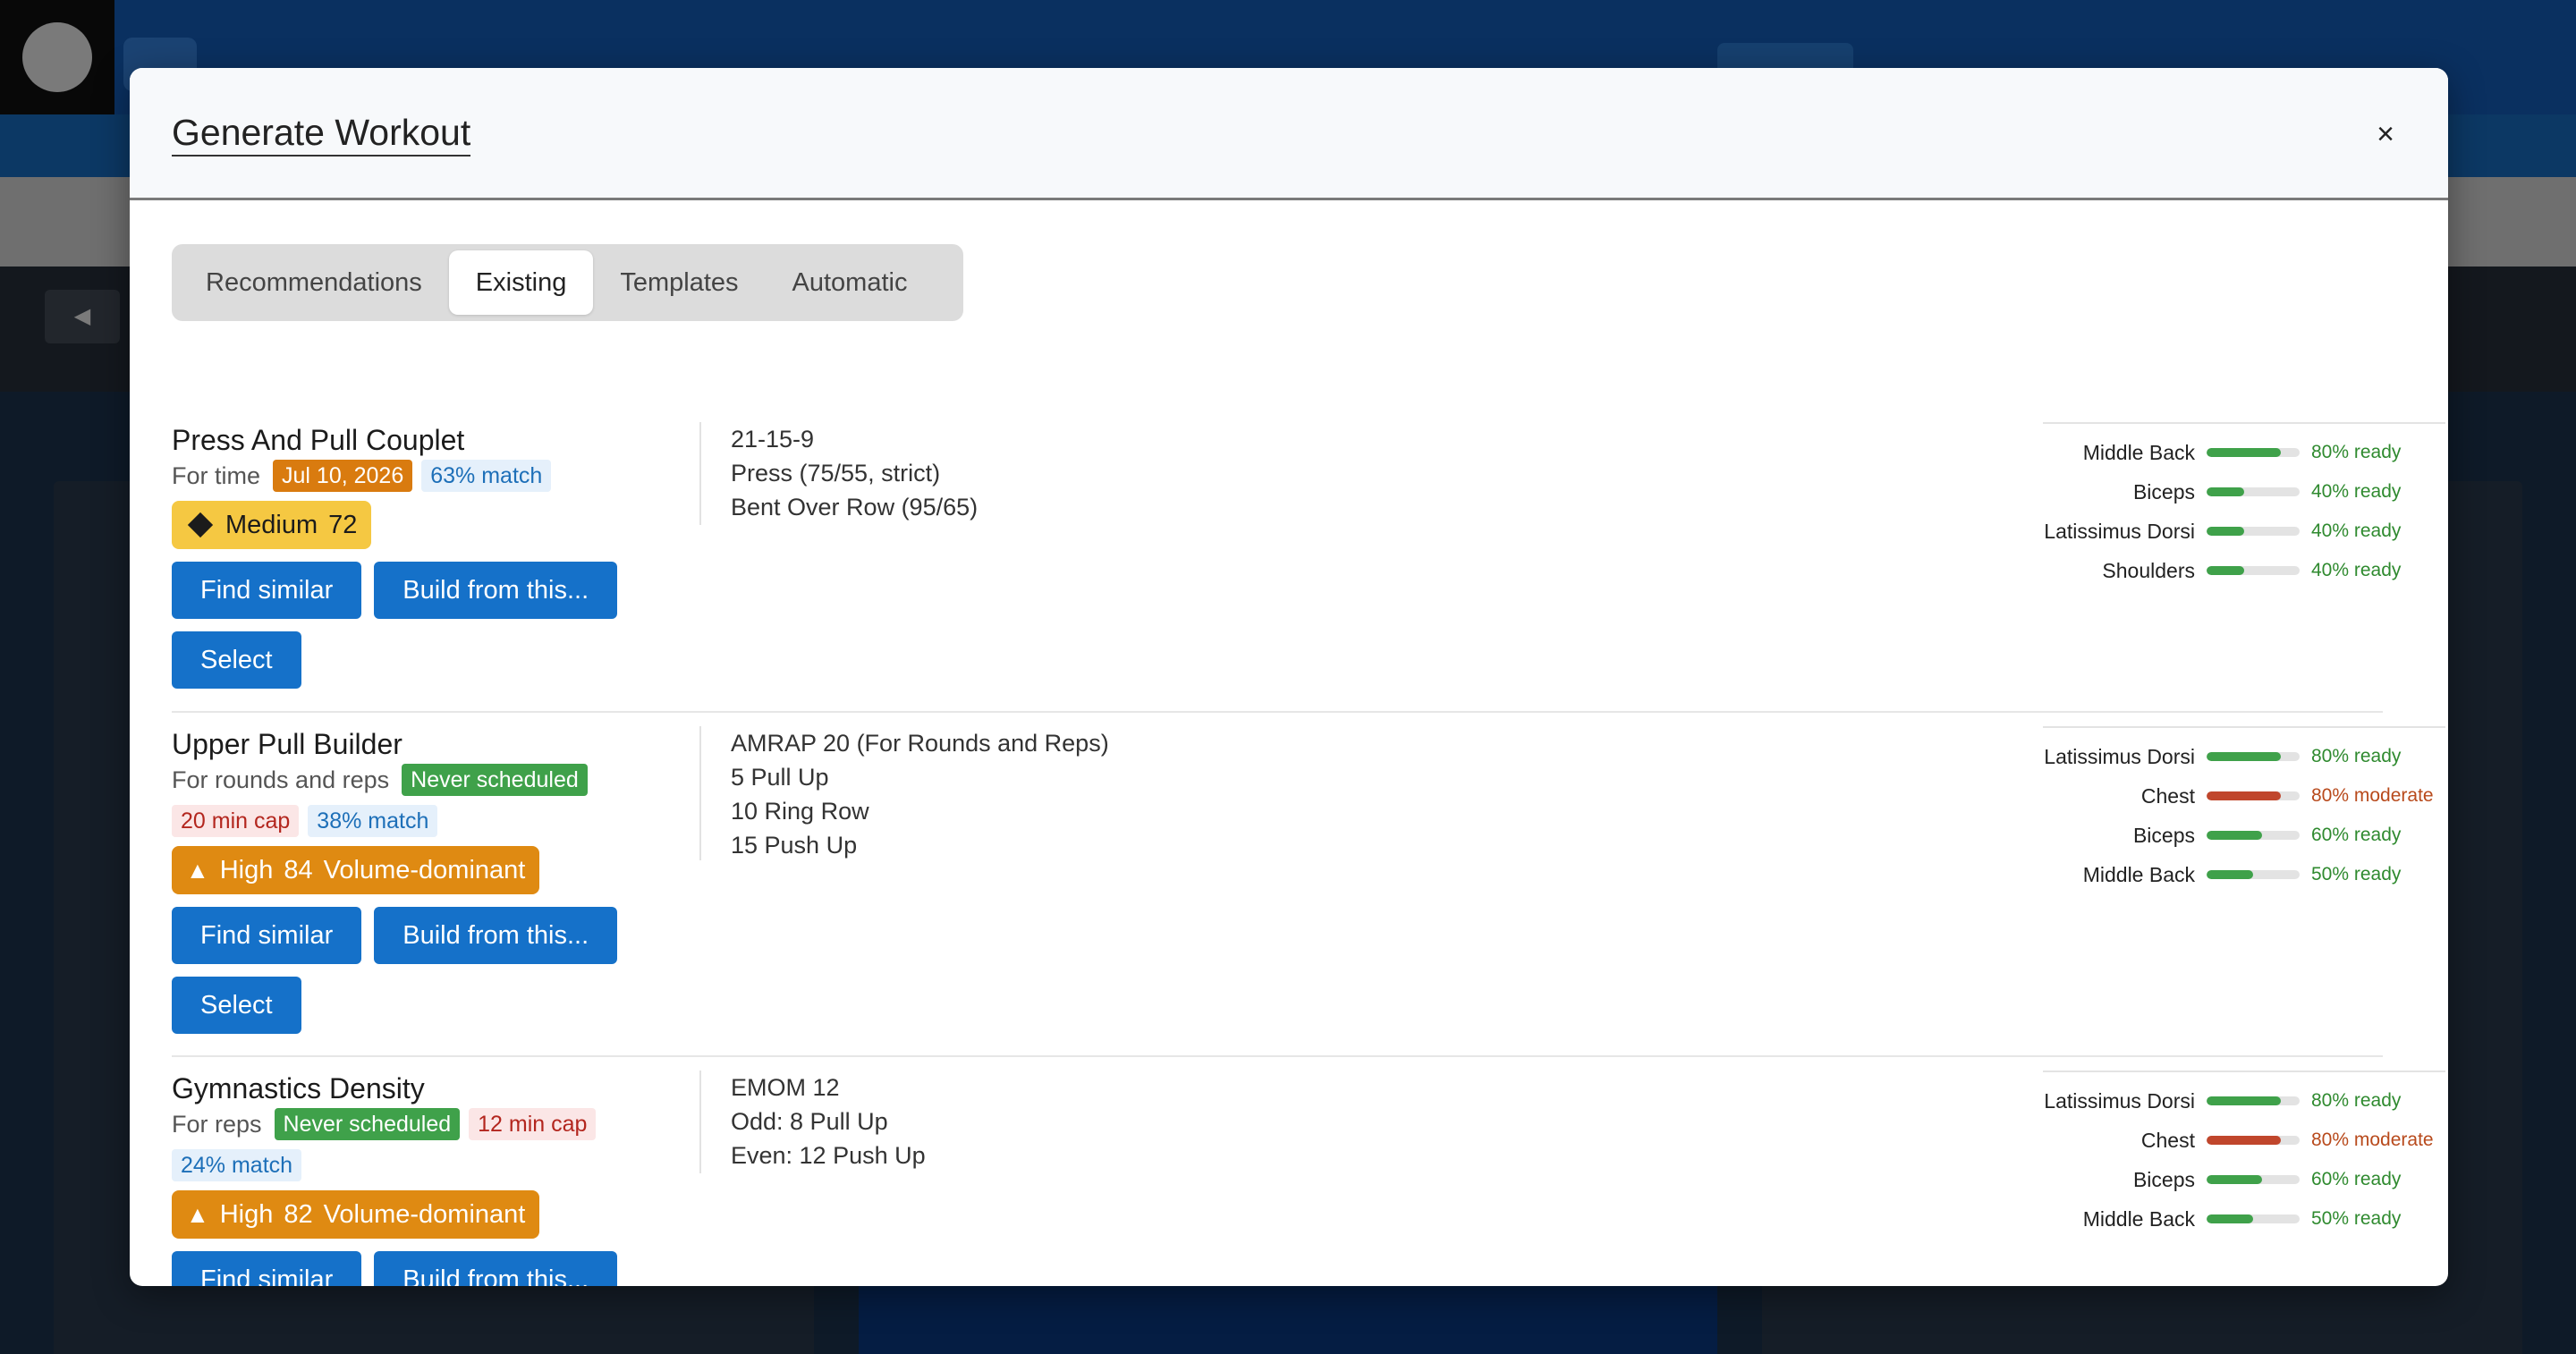 This screenshot has width=2576, height=1354. What do you see at coordinates (373, 821) in the screenshot?
I see `match-badge: 38% match` at bounding box center [373, 821].